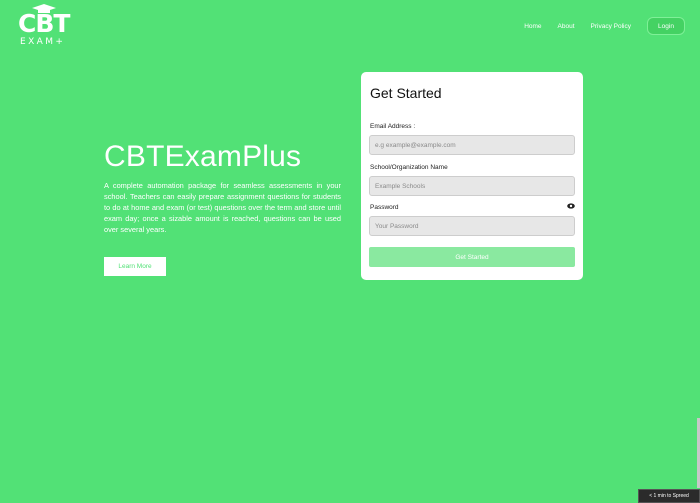  Describe the element at coordinates (393, 126) in the screenshot. I see `email-label: Email Address :` at that location.